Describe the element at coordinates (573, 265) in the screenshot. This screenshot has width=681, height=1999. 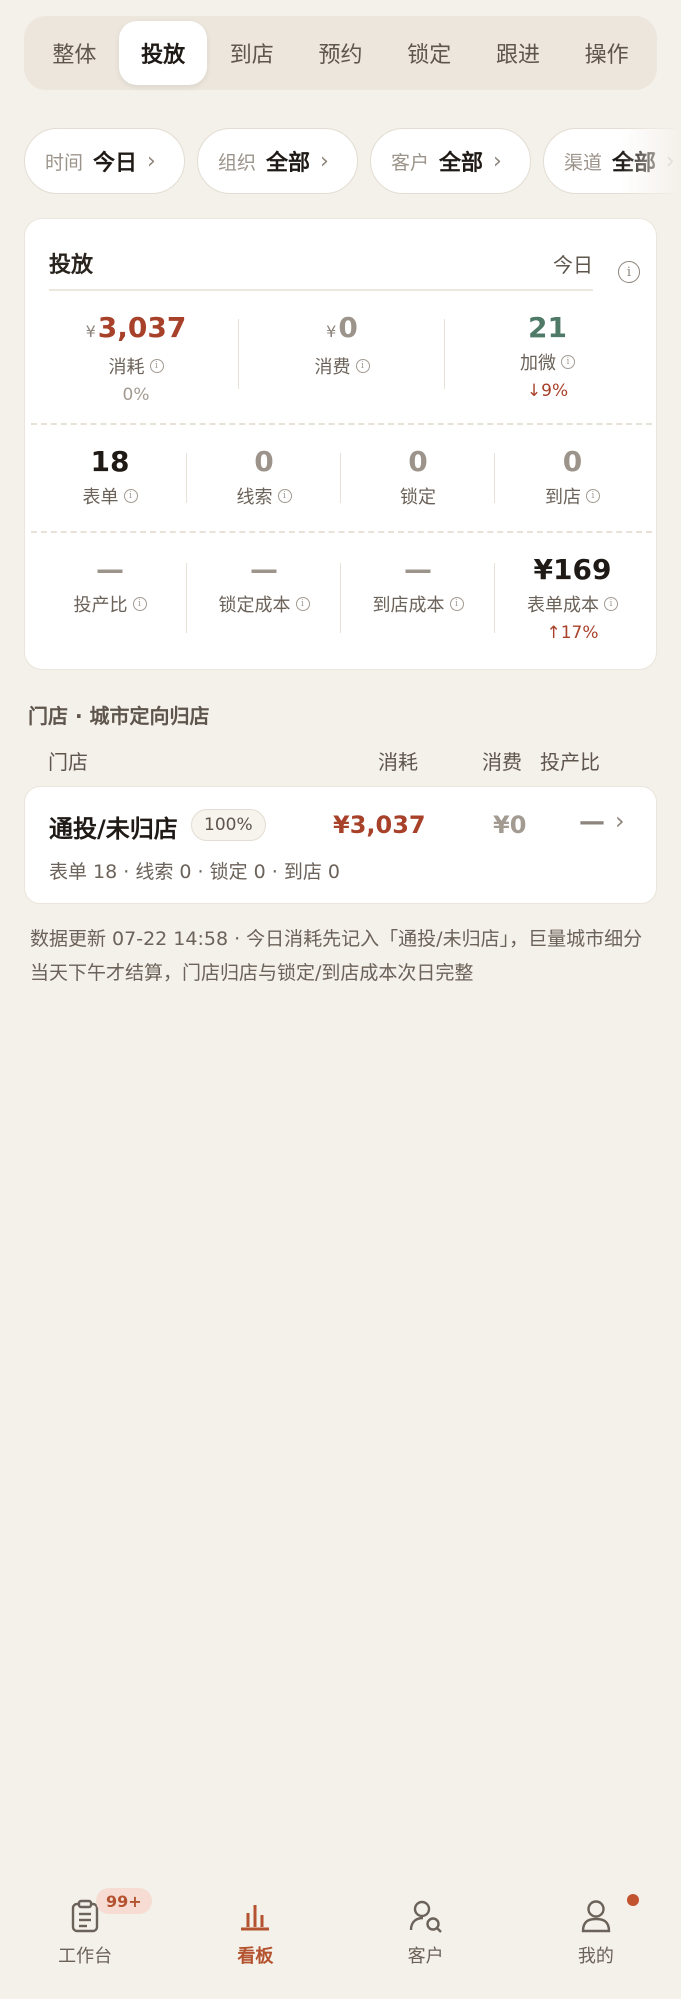
I see `card-period: 今日` at that location.